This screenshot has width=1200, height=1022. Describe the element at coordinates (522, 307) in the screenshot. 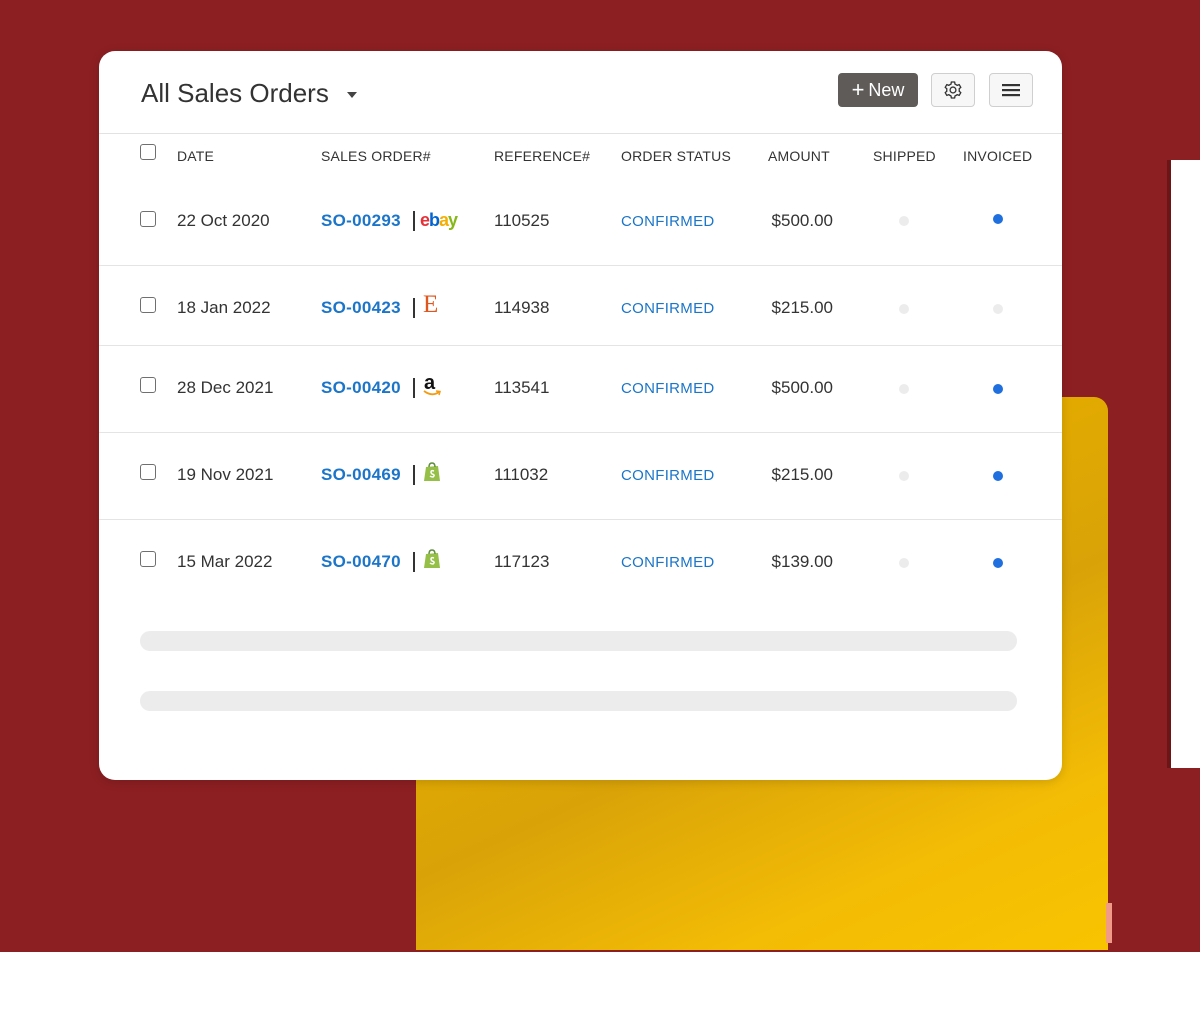

I see `reference-number: 114938` at that location.